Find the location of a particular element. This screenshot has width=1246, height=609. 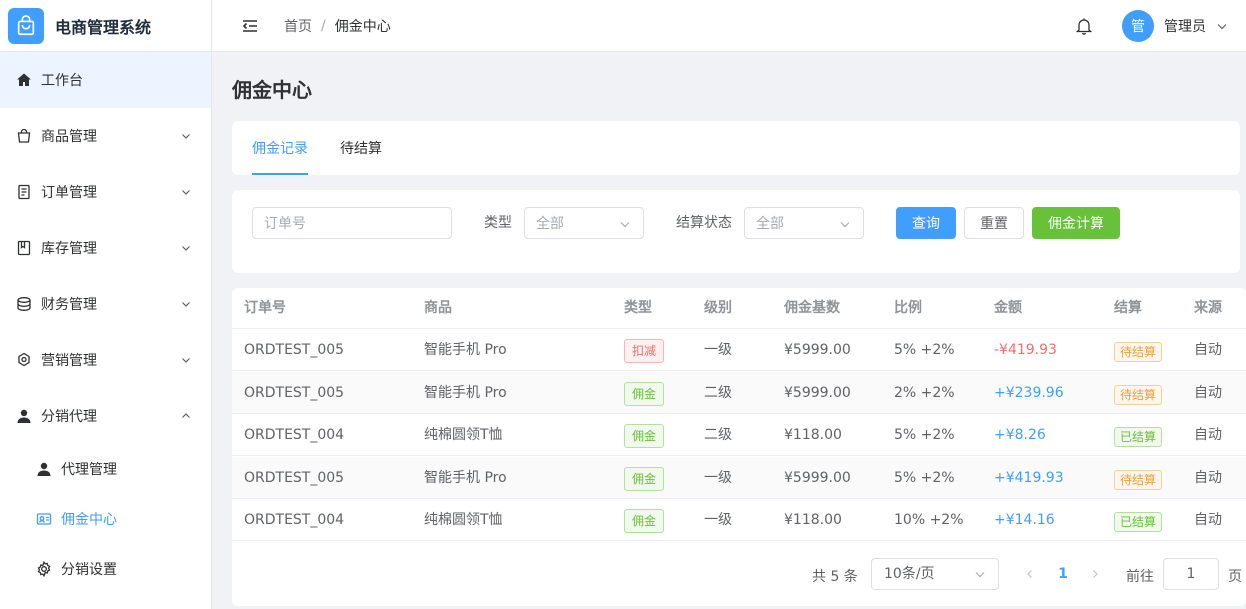

coins-icon is located at coordinates (24, 304).